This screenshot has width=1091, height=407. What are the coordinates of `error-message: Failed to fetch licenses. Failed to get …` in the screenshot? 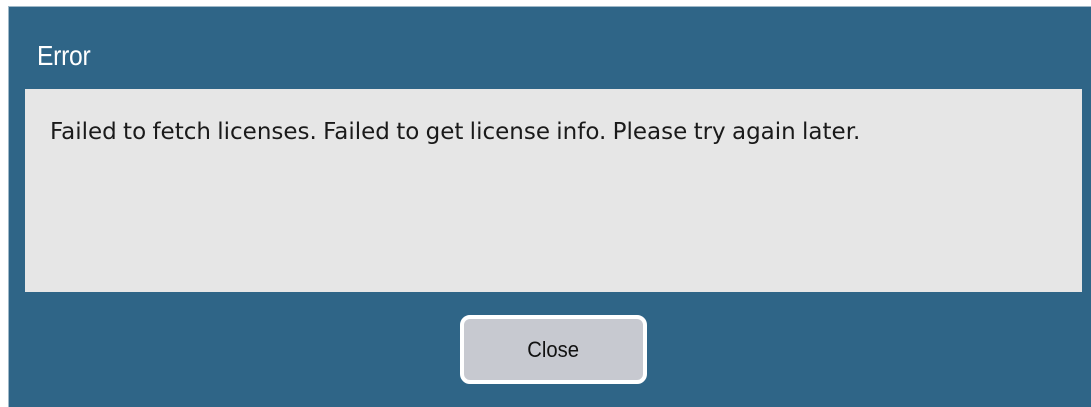 It's located at (455, 132).